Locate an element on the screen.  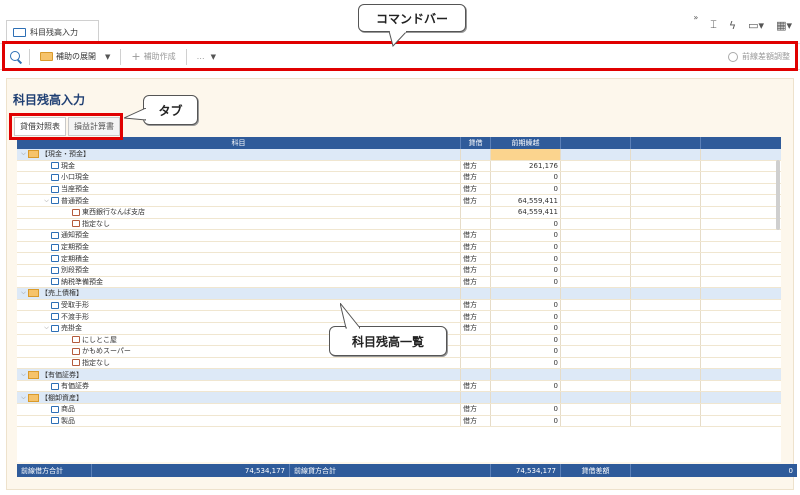
table-row: 当座預金 借方 0 is located at coordinates (399, 189).